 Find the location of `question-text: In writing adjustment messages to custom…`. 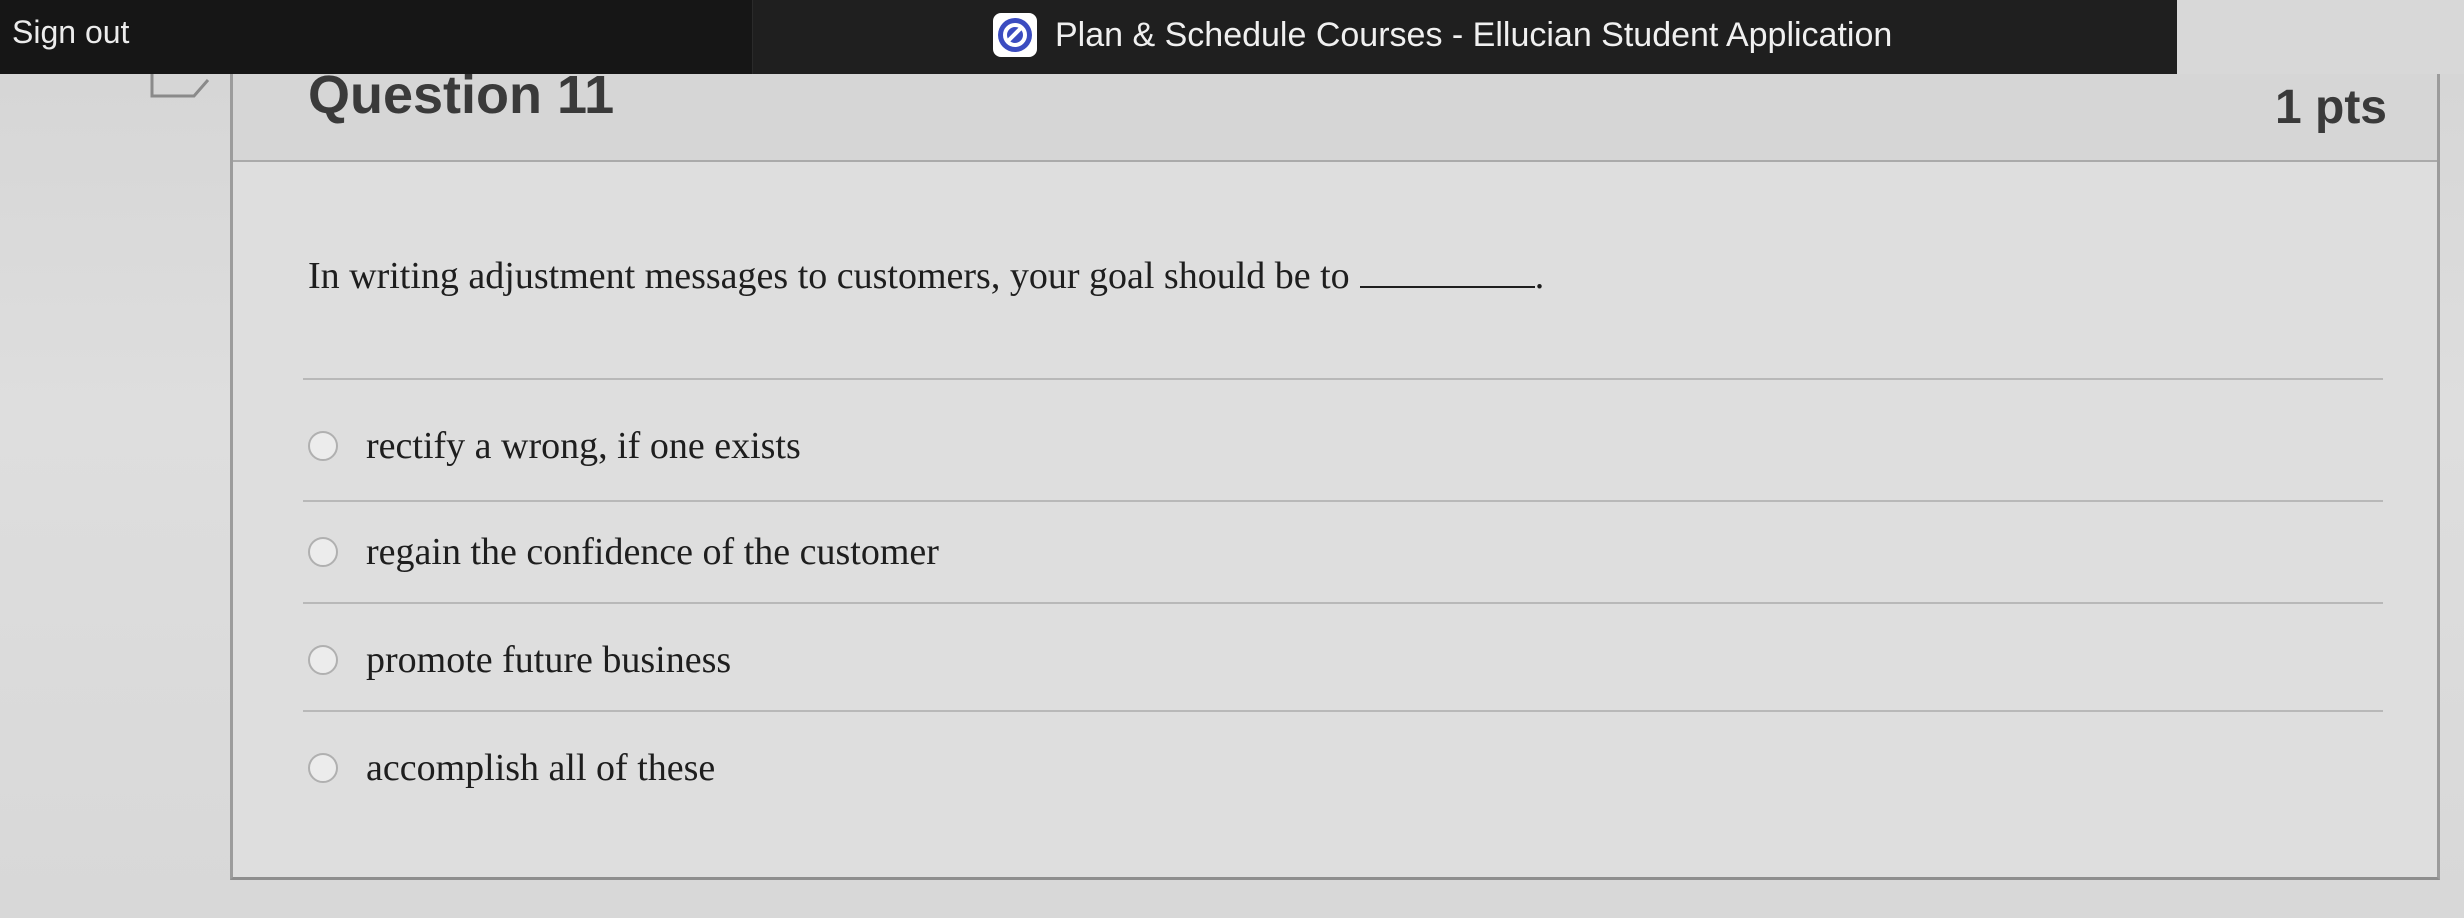

question-text: In writing adjustment messages to custom… is located at coordinates (829, 276).